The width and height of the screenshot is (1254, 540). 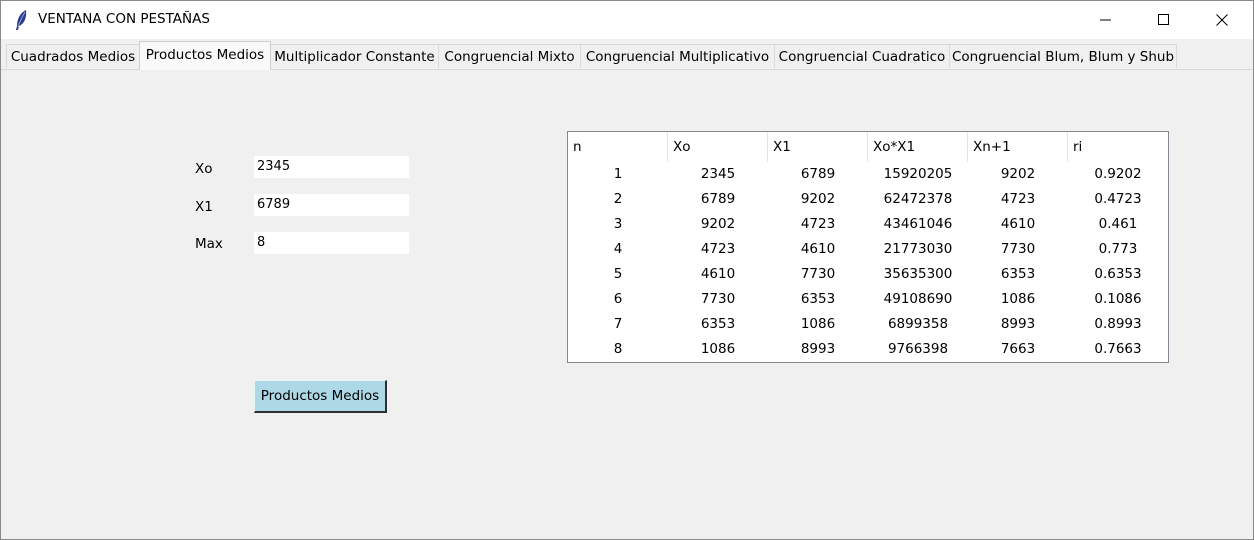 I want to click on table-header: n Xo X1 Xo*X1 Xn+1 ri, so click(x=868, y=147).